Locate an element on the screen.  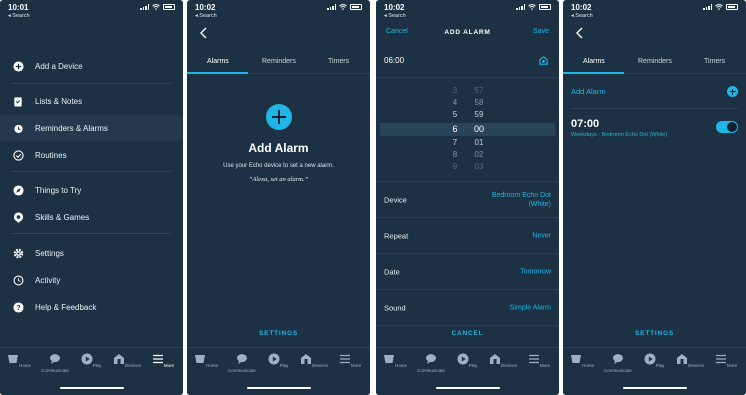
alarm-bell-icon is located at coordinates (543, 60).